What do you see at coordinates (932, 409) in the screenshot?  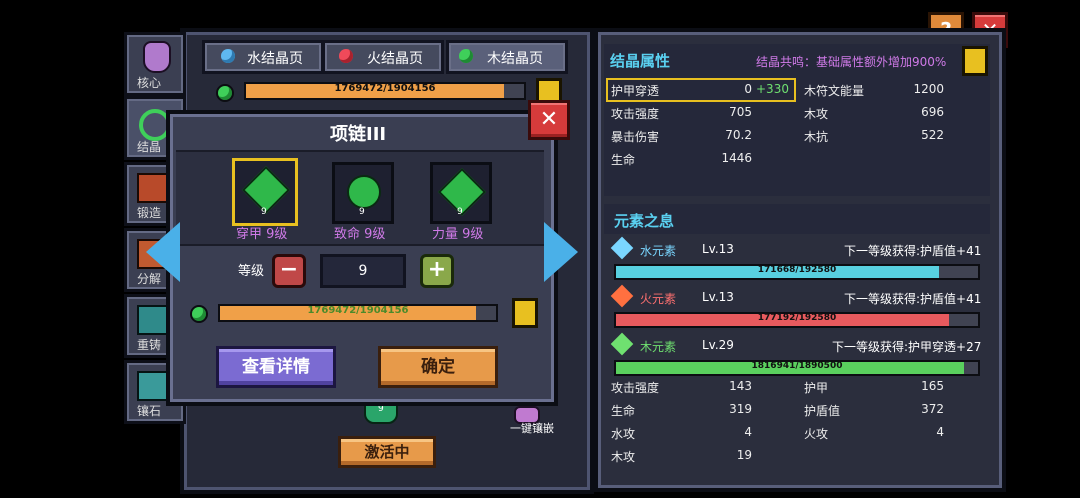 I see `stat-value: 372` at bounding box center [932, 409].